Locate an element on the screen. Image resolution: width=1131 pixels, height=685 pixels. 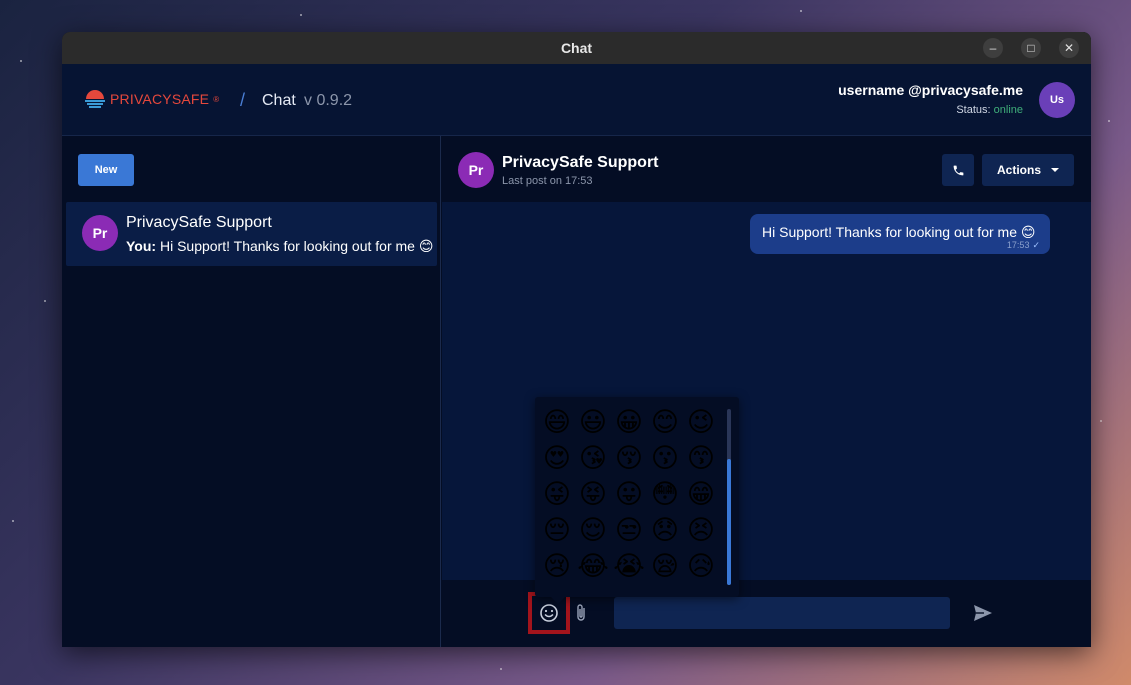
brand-name: PRIVACYSAFE is located at coordinates (160, 99).